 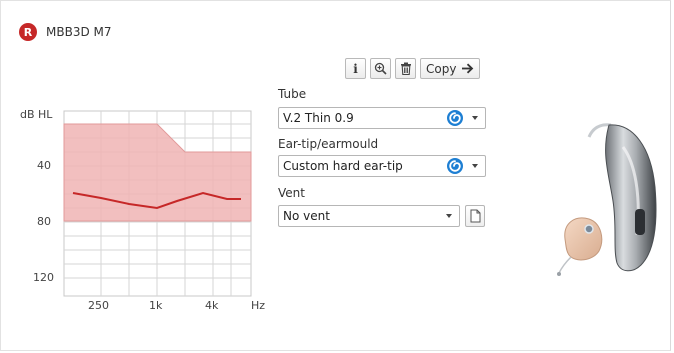 I want to click on x-unit: Hz, so click(x=258, y=305).